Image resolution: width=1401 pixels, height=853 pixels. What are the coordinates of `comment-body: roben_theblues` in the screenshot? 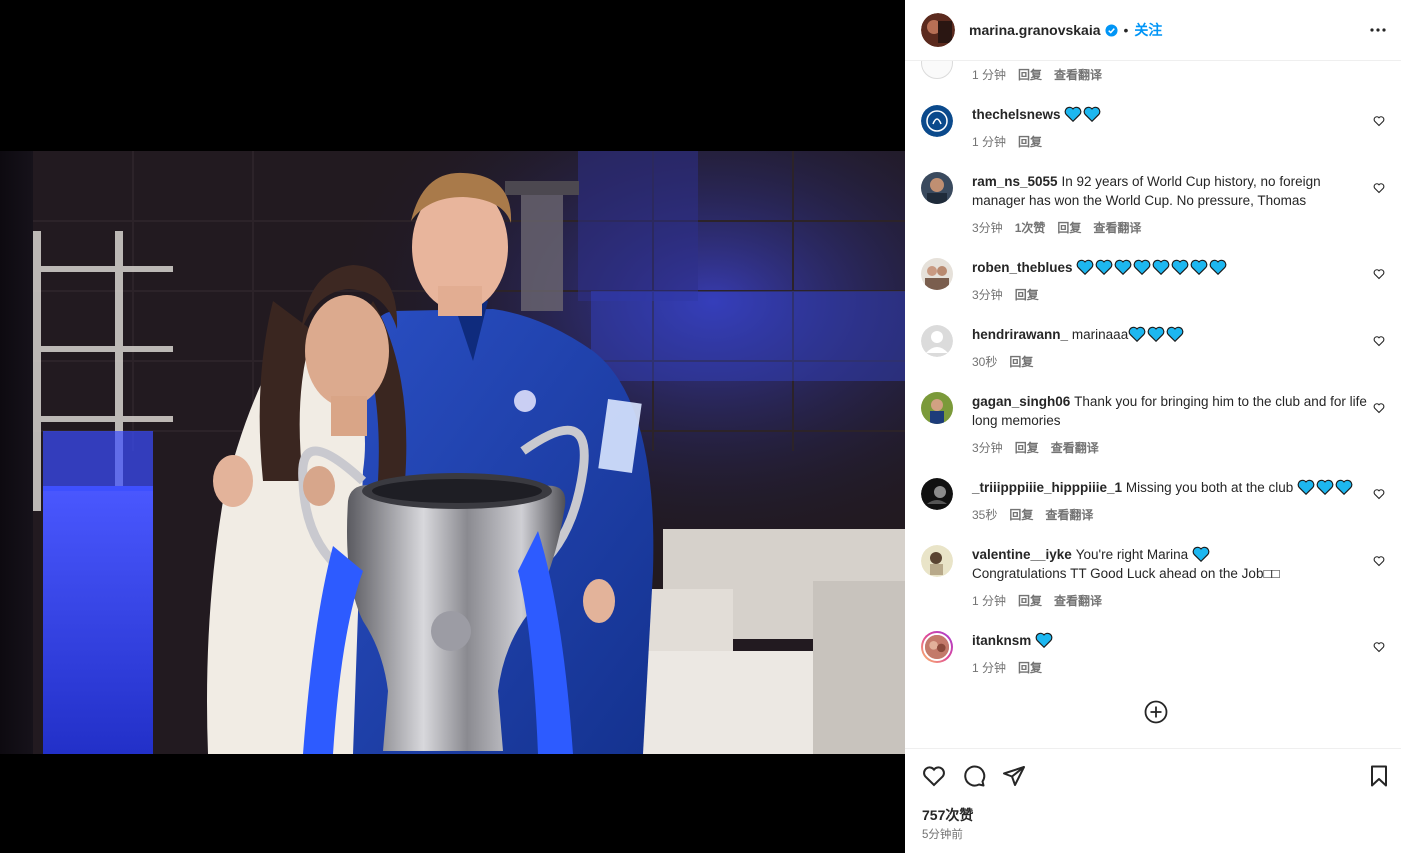 It's located at (1169, 267).